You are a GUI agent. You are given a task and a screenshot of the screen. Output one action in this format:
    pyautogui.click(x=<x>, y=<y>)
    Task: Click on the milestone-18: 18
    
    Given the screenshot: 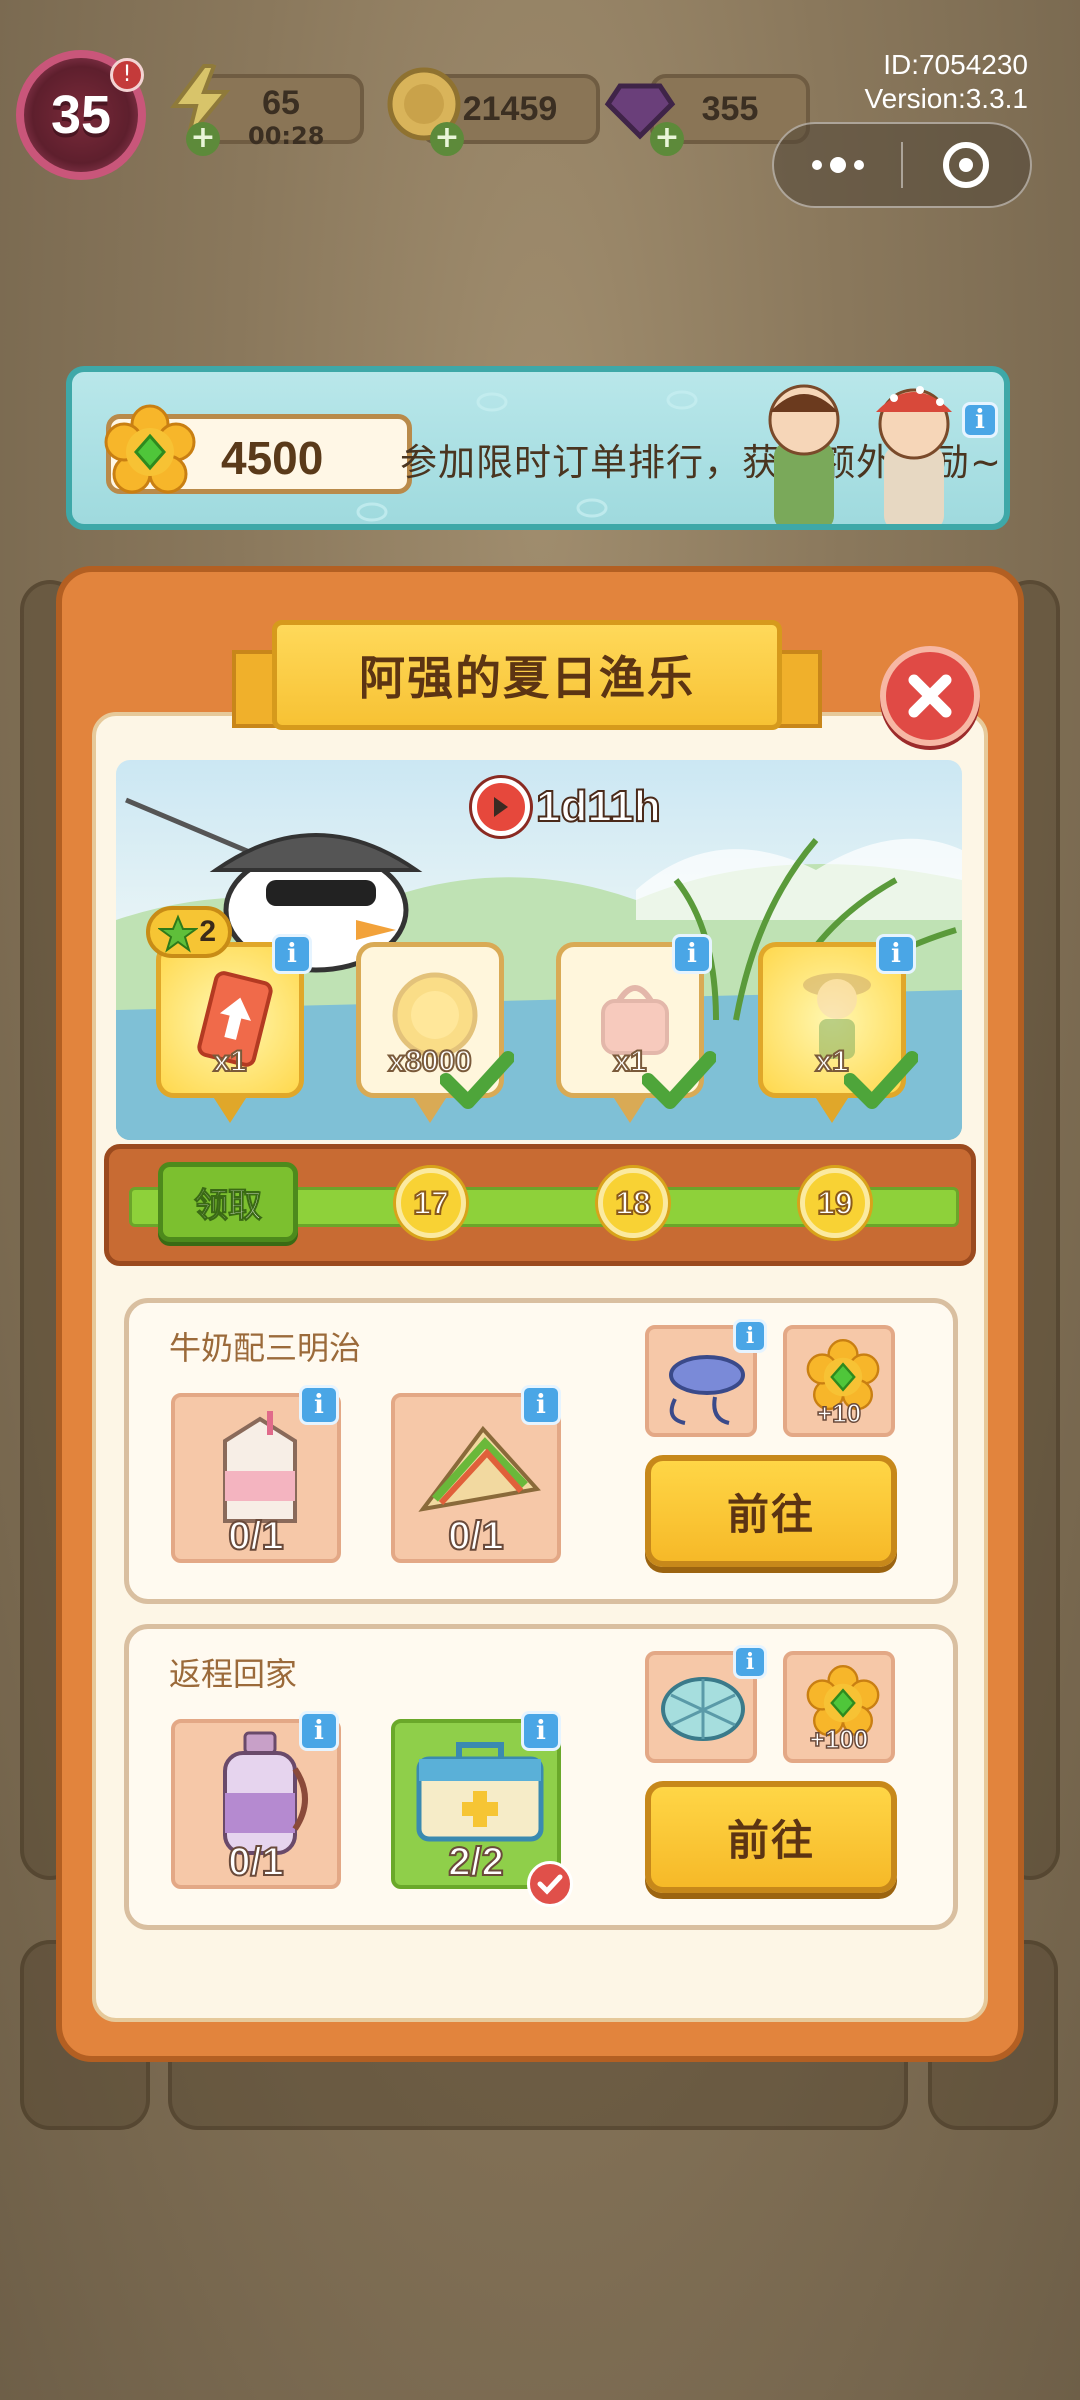 What is the action you would take?
    pyautogui.click(x=633, y=1203)
    